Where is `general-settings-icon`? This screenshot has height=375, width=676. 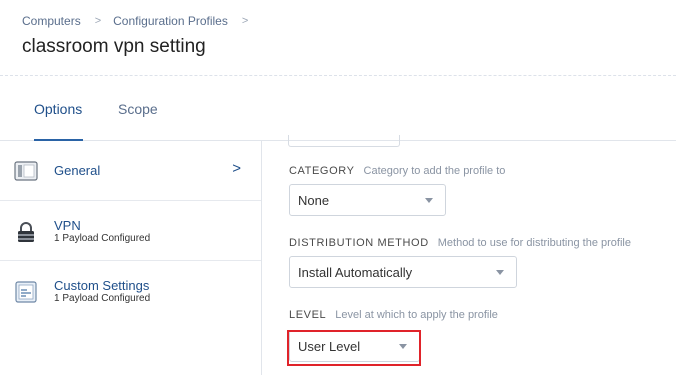 general-settings-icon is located at coordinates (26, 171).